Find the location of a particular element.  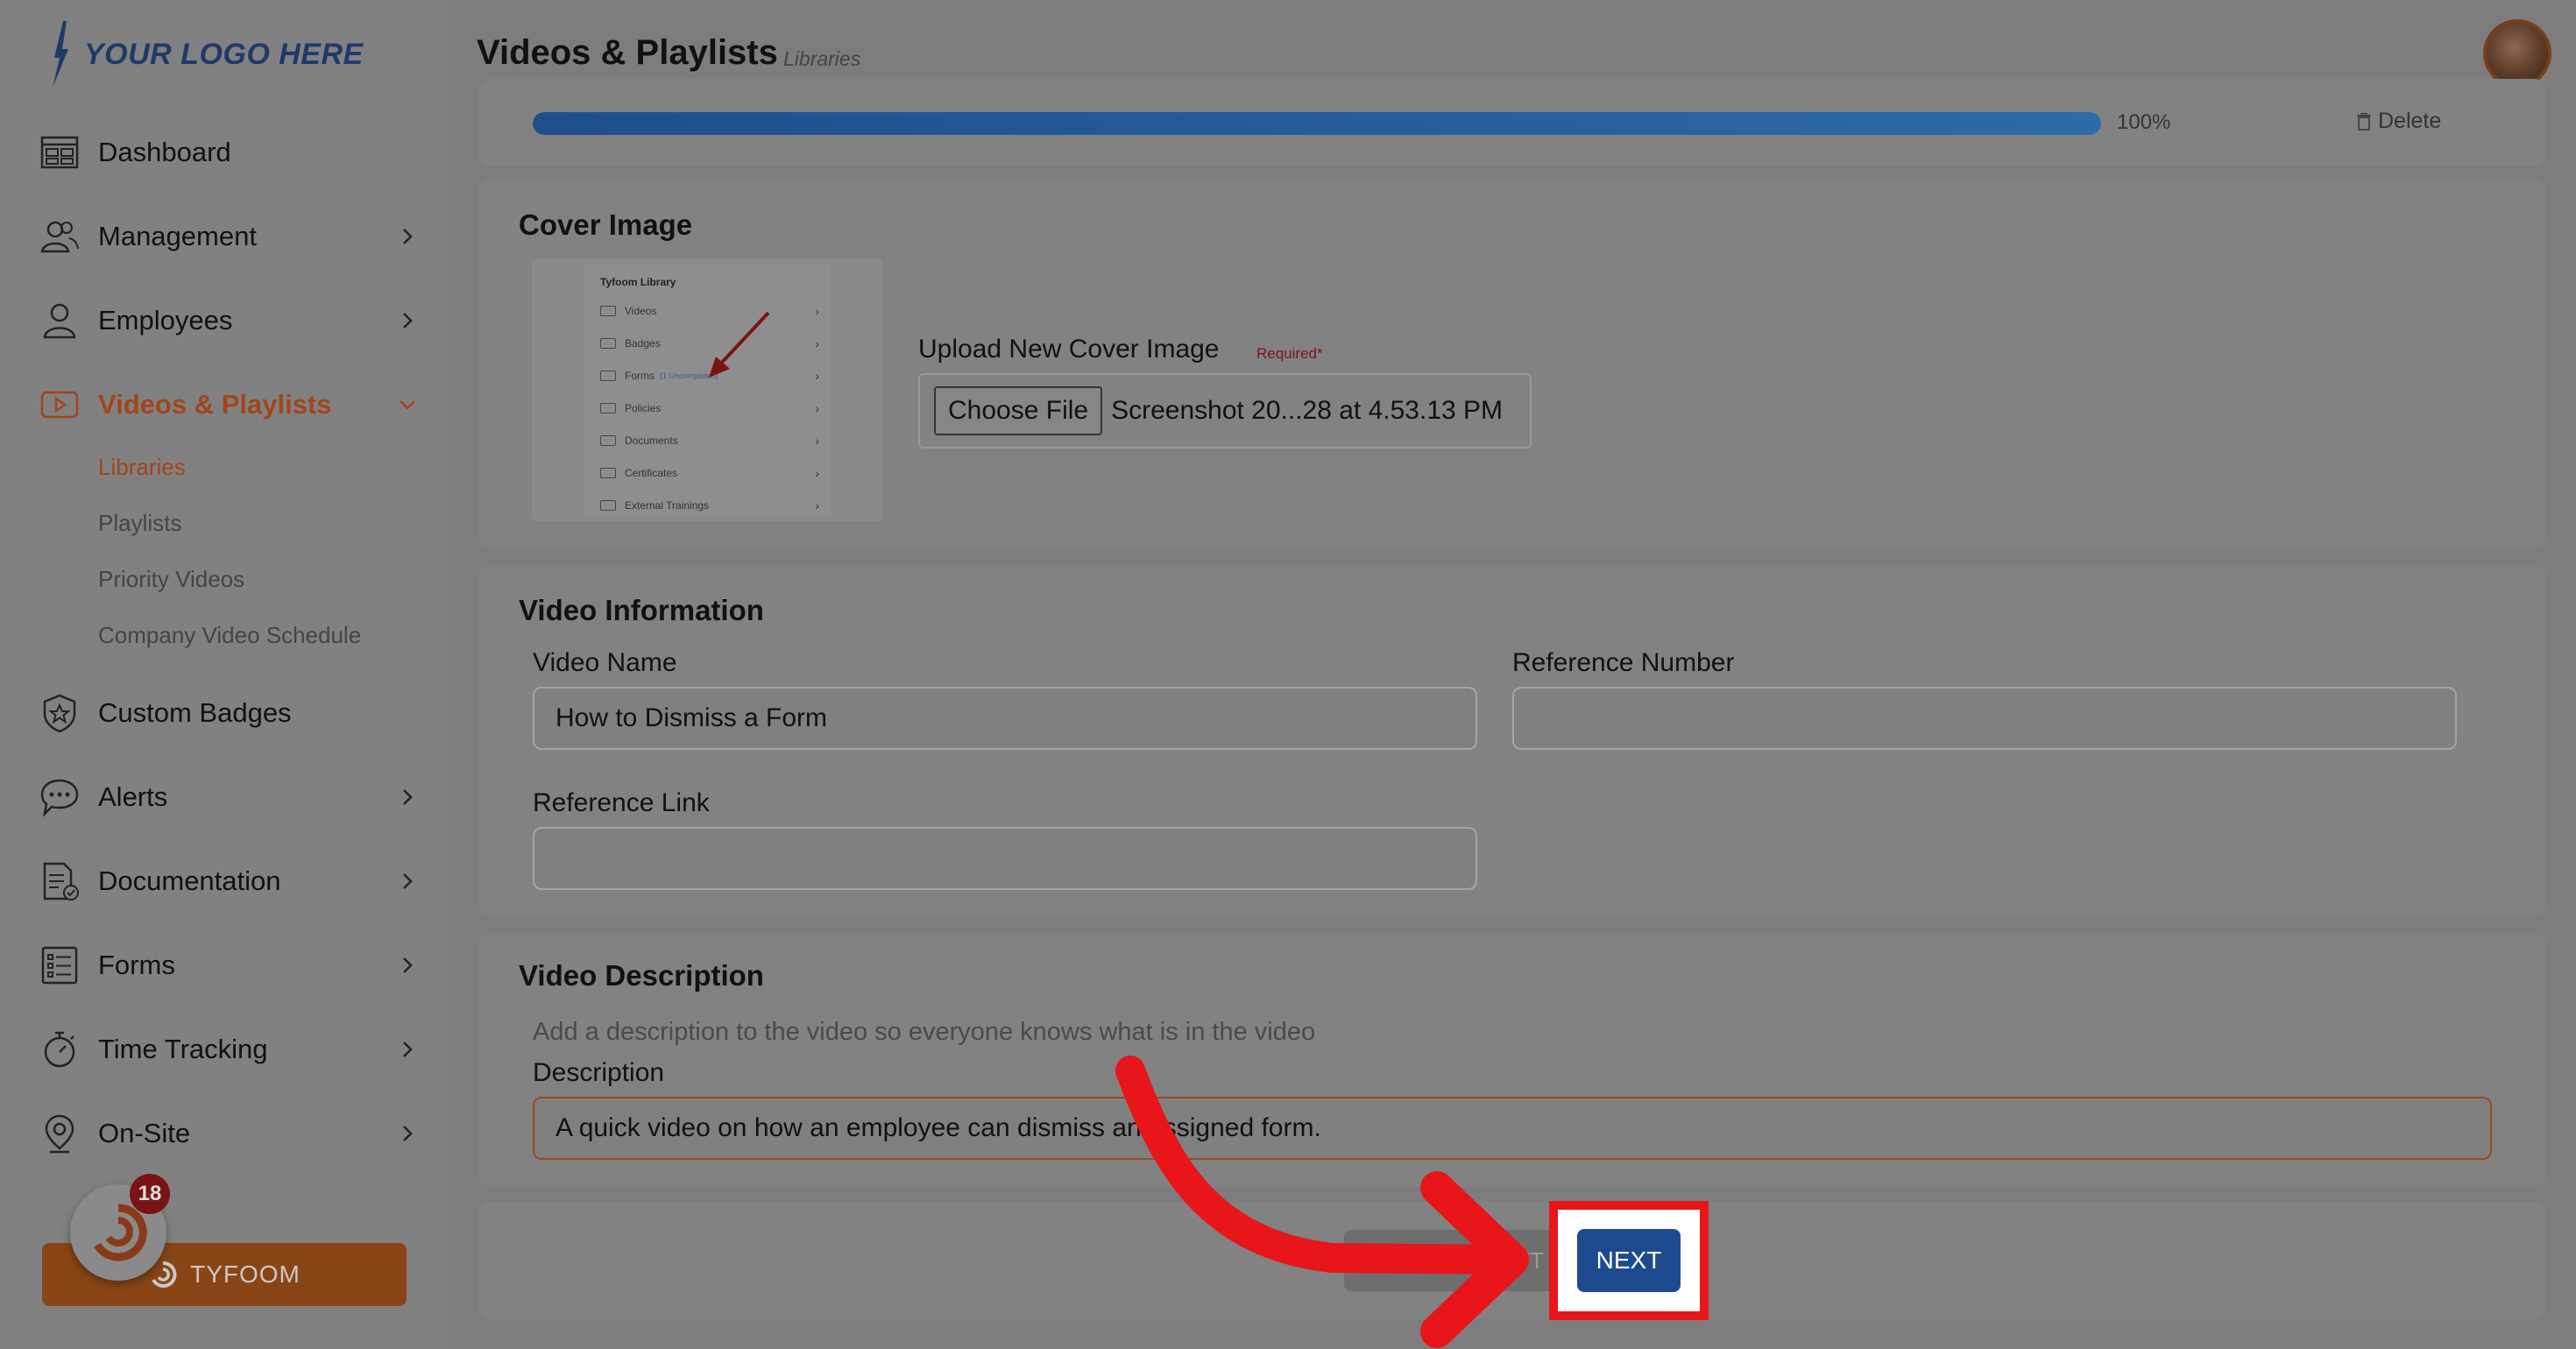

policy-icon is located at coordinates (608, 408).